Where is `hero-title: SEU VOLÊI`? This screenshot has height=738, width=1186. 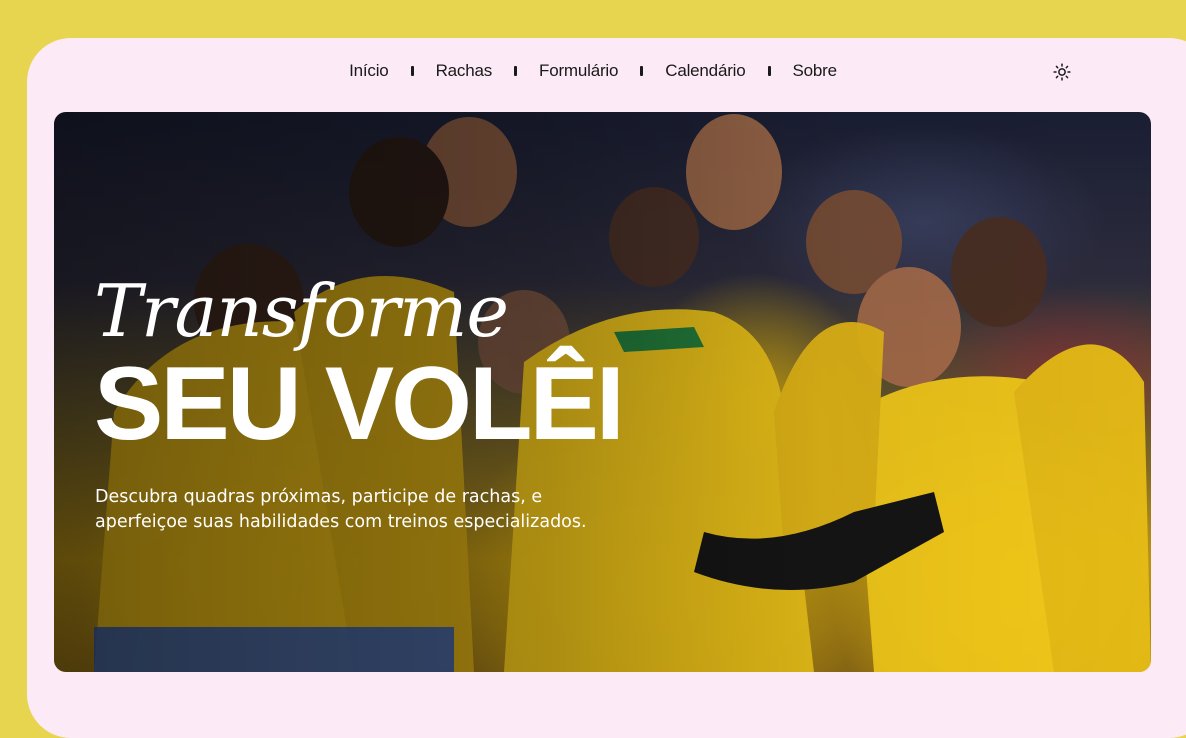
hero-title: SEU VOLÊI is located at coordinates (359, 404).